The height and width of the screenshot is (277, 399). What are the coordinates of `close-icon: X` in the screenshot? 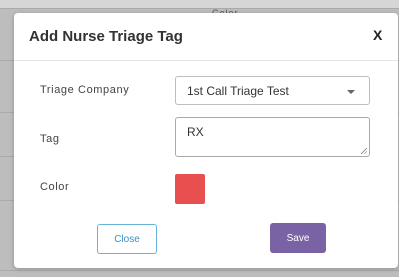 It's located at (377, 35).